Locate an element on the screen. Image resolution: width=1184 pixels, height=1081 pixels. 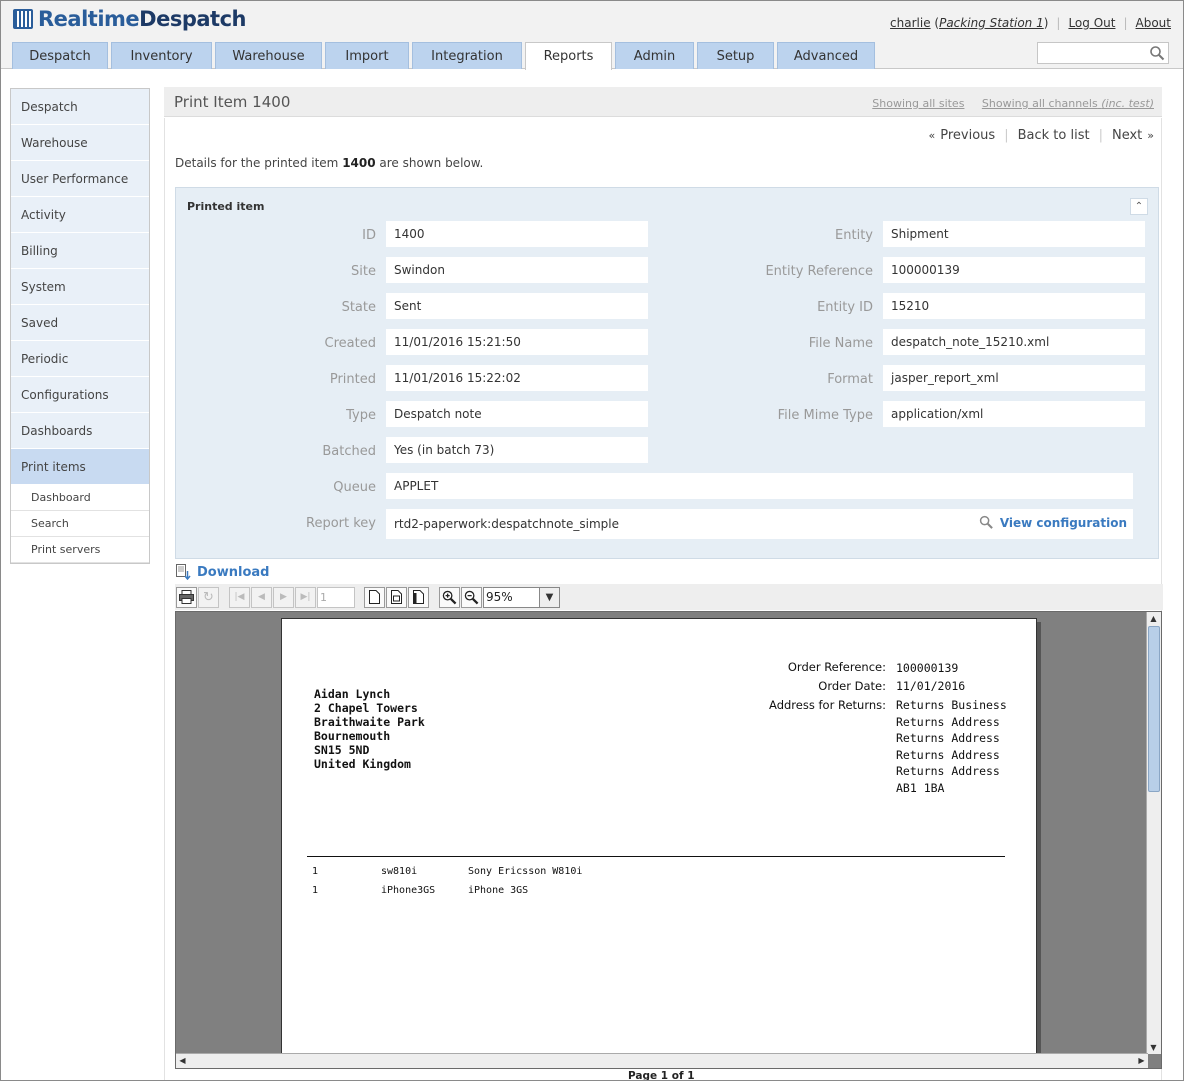
sidebar-item-activity: Activity is located at coordinates (80, 215).